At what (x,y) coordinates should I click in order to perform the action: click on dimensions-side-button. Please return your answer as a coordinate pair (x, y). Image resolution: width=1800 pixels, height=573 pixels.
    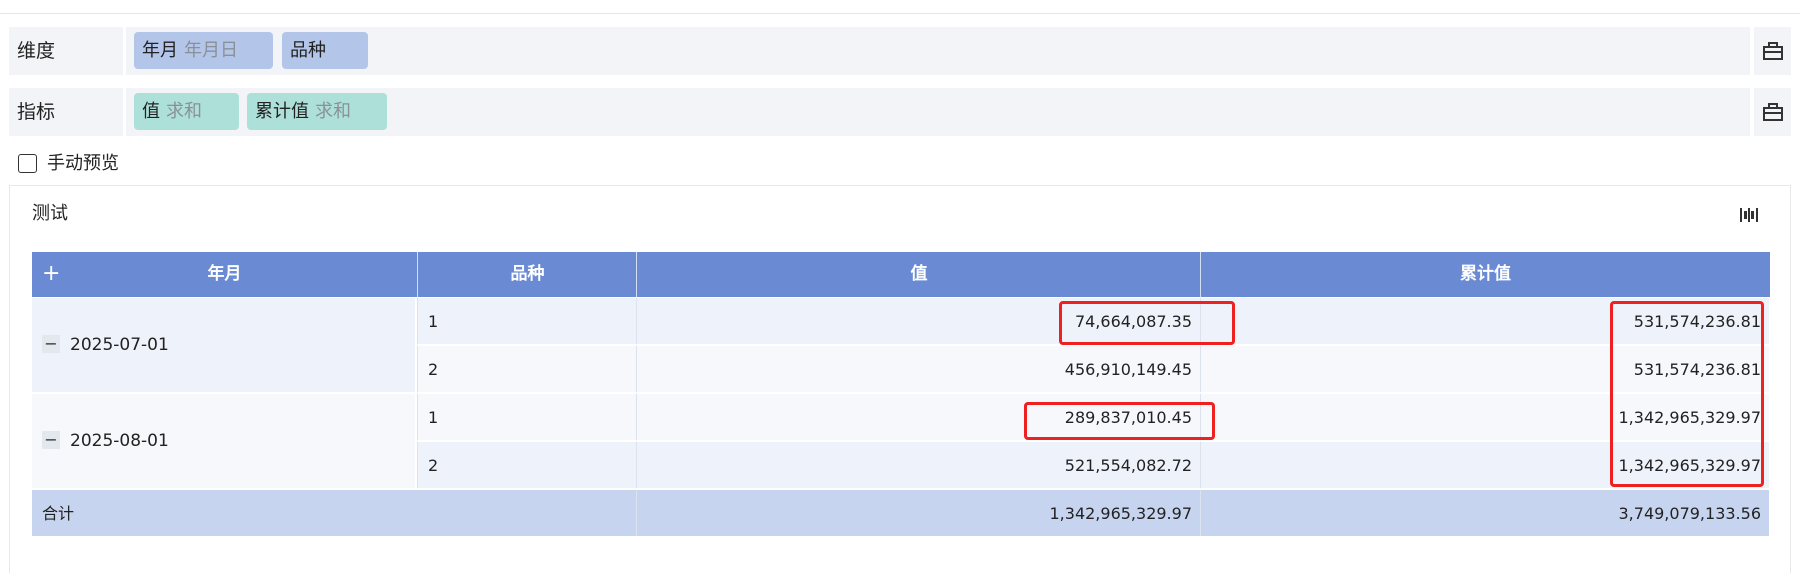
    Looking at the image, I should click on (1772, 51).